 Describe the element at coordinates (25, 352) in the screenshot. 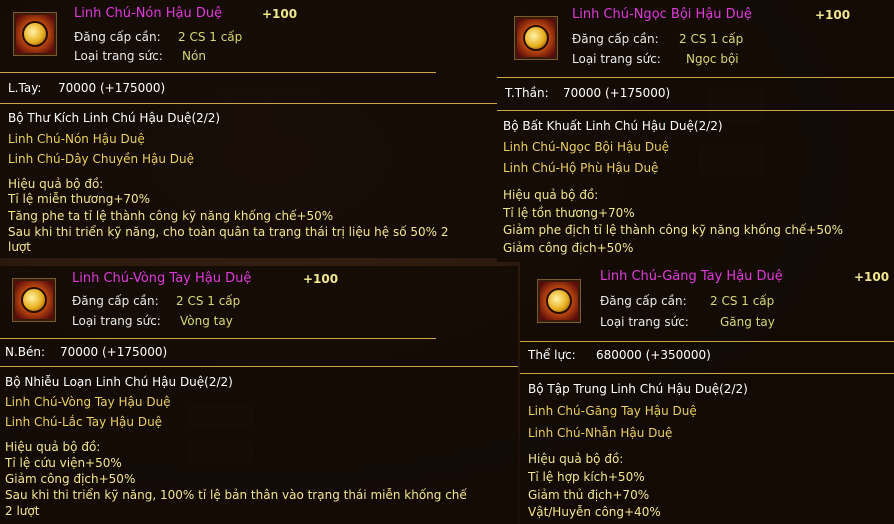

I see `stat-label: N.Bén:` at that location.